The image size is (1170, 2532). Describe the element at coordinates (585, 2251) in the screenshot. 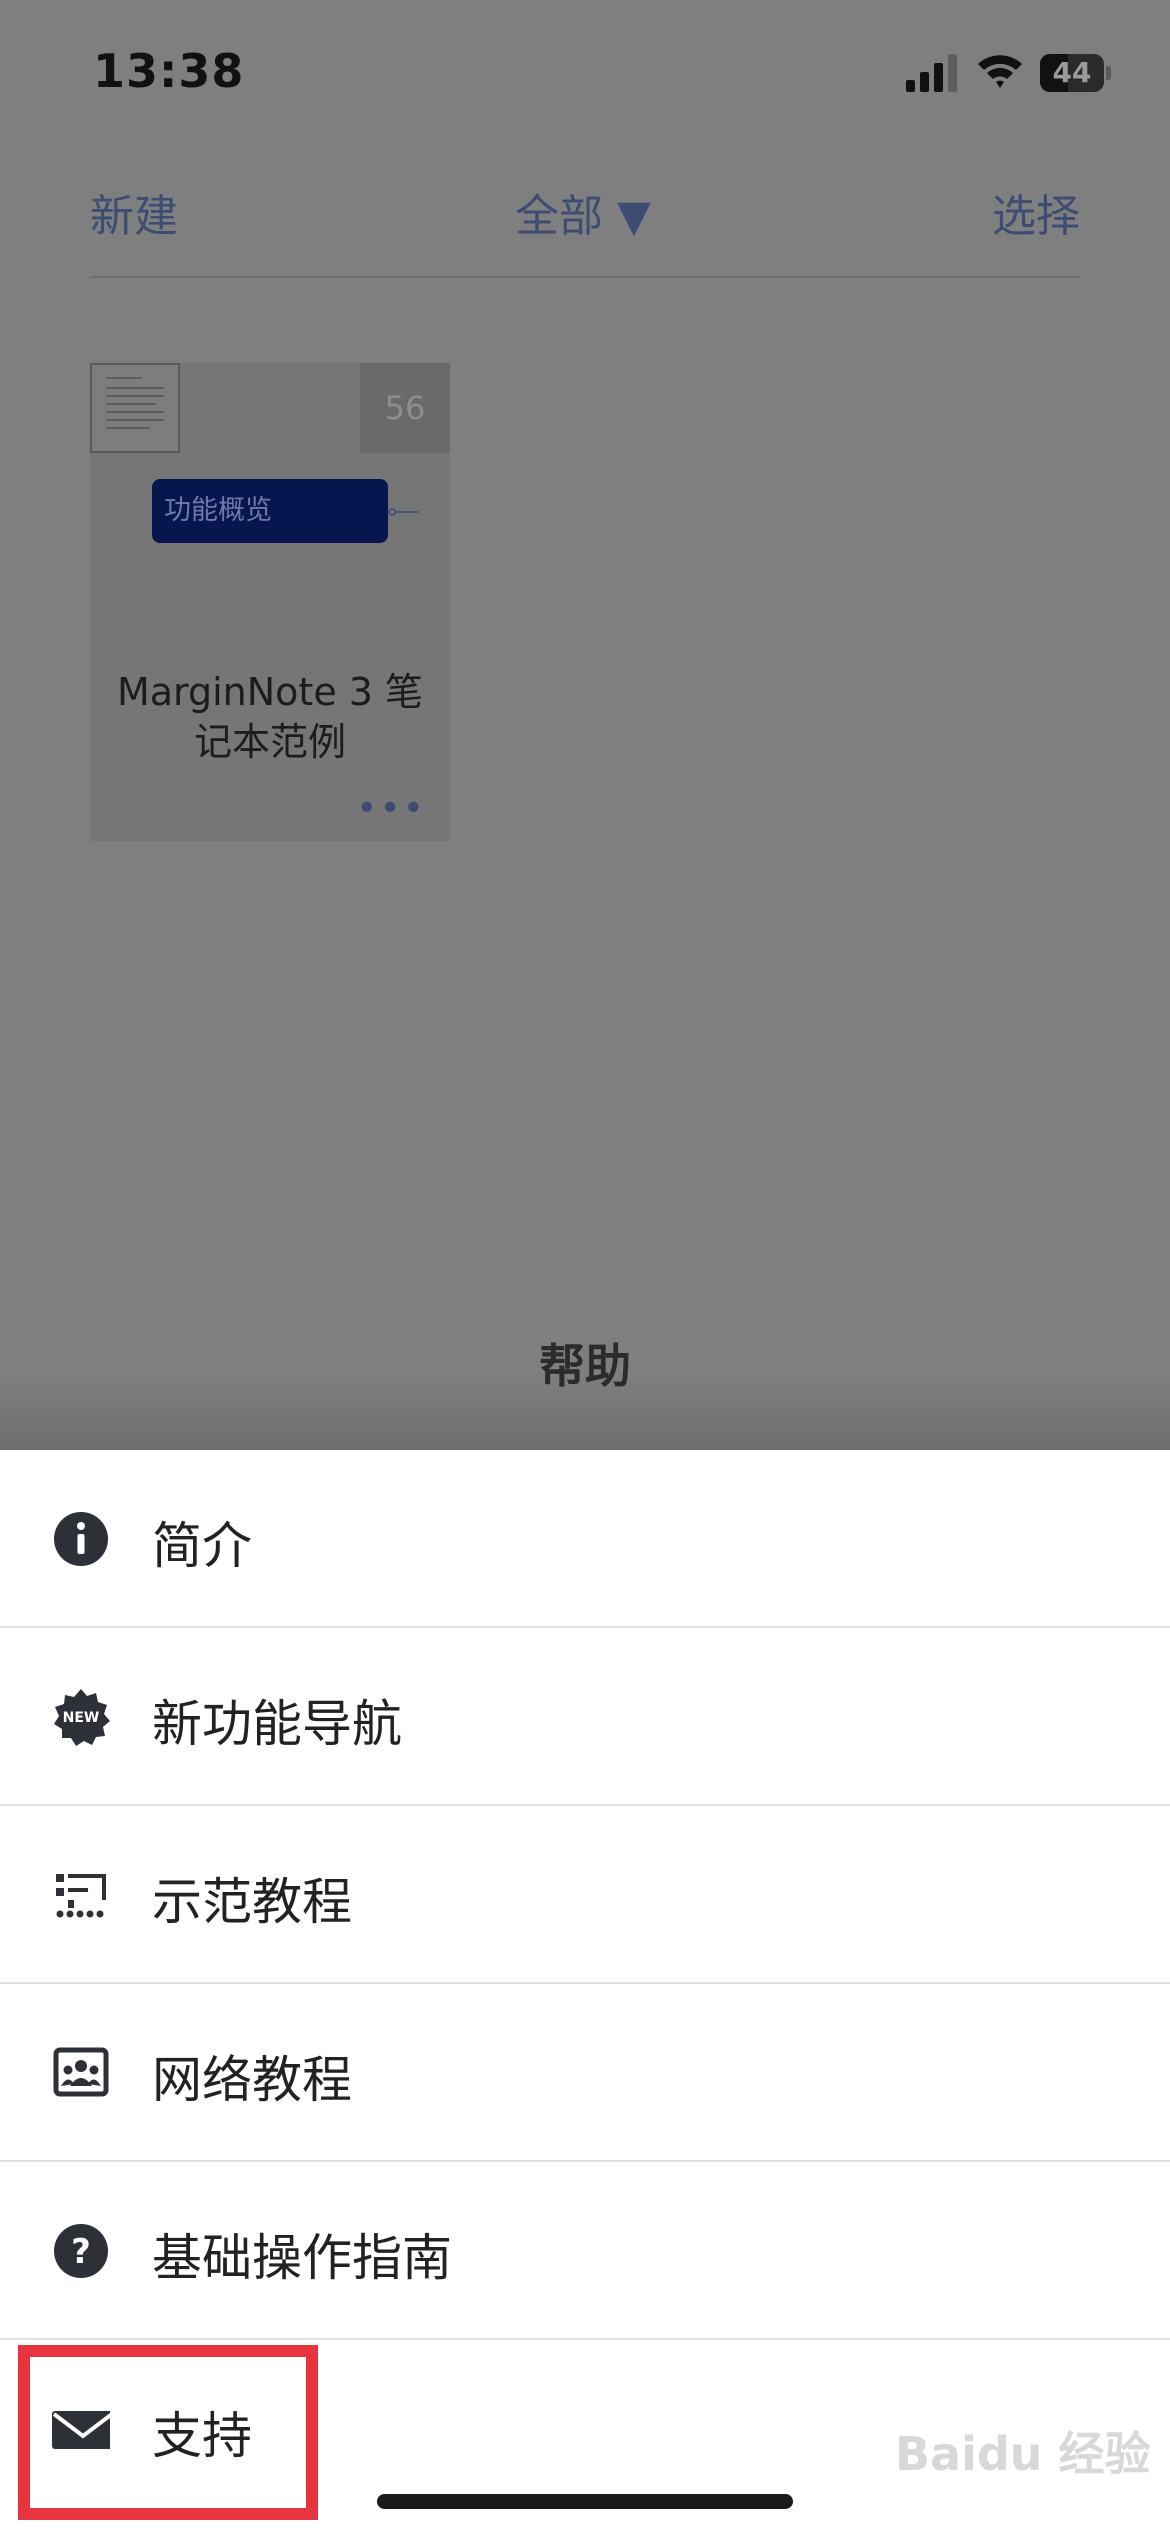

I see `menu-item-basic-guide: ? 基础操作指南` at that location.